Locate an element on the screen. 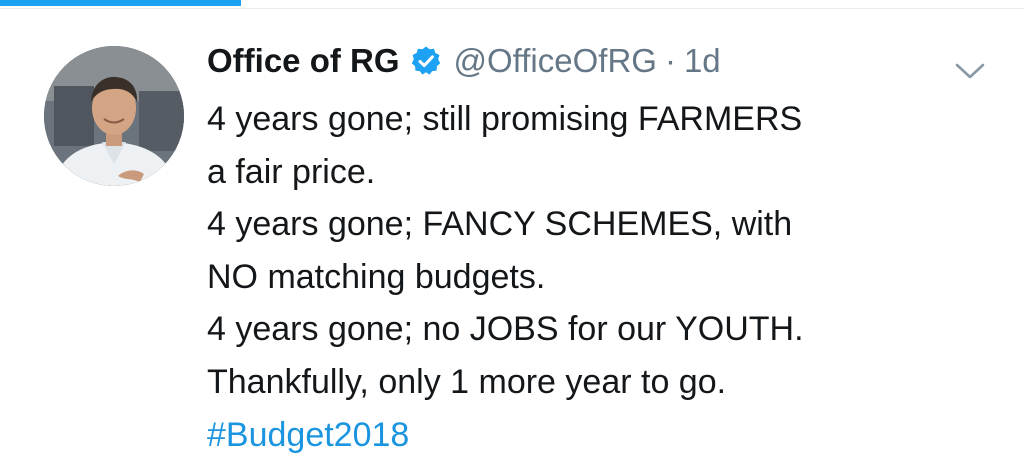 The width and height of the screenshot is (1024, 466). tweet-text-line: Thankfully, only 1 more year to go. is located at coordinates (467, 381).